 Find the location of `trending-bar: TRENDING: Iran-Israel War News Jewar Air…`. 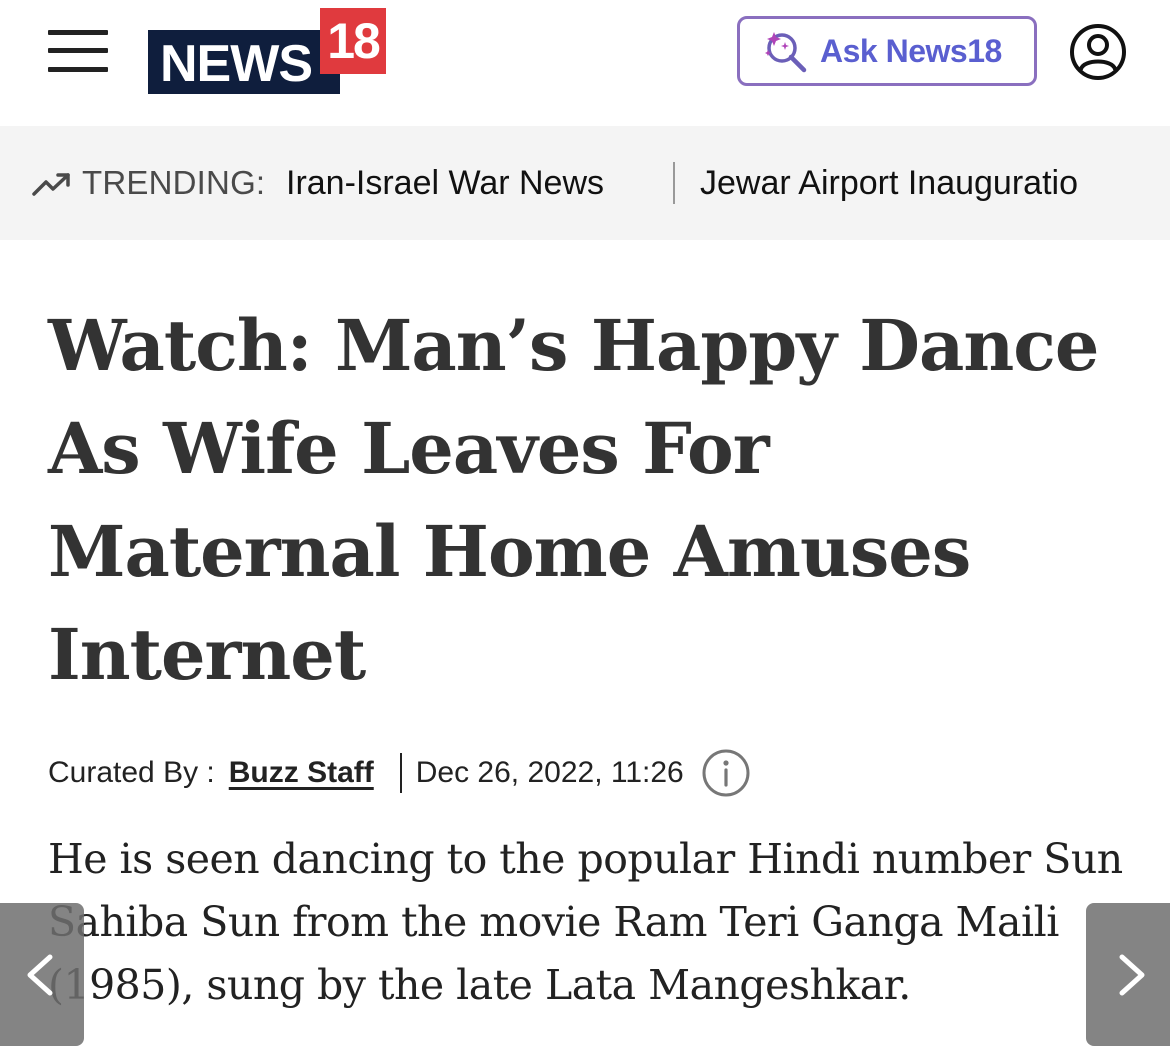

trending-bar: TRENDING: Iran-Israel War News Jewar Air… is located at coordinates (585, 183).